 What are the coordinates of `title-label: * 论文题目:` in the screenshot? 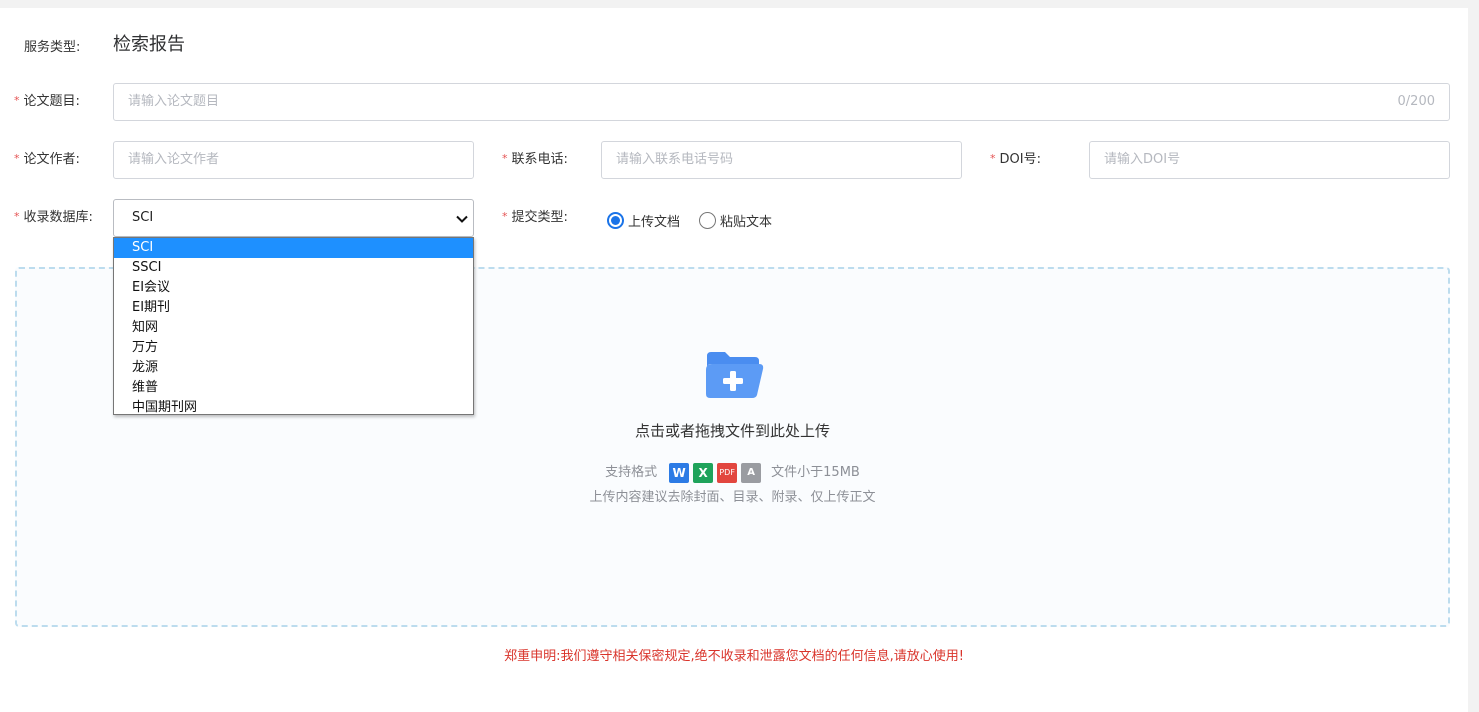 It's located at (47, 102).